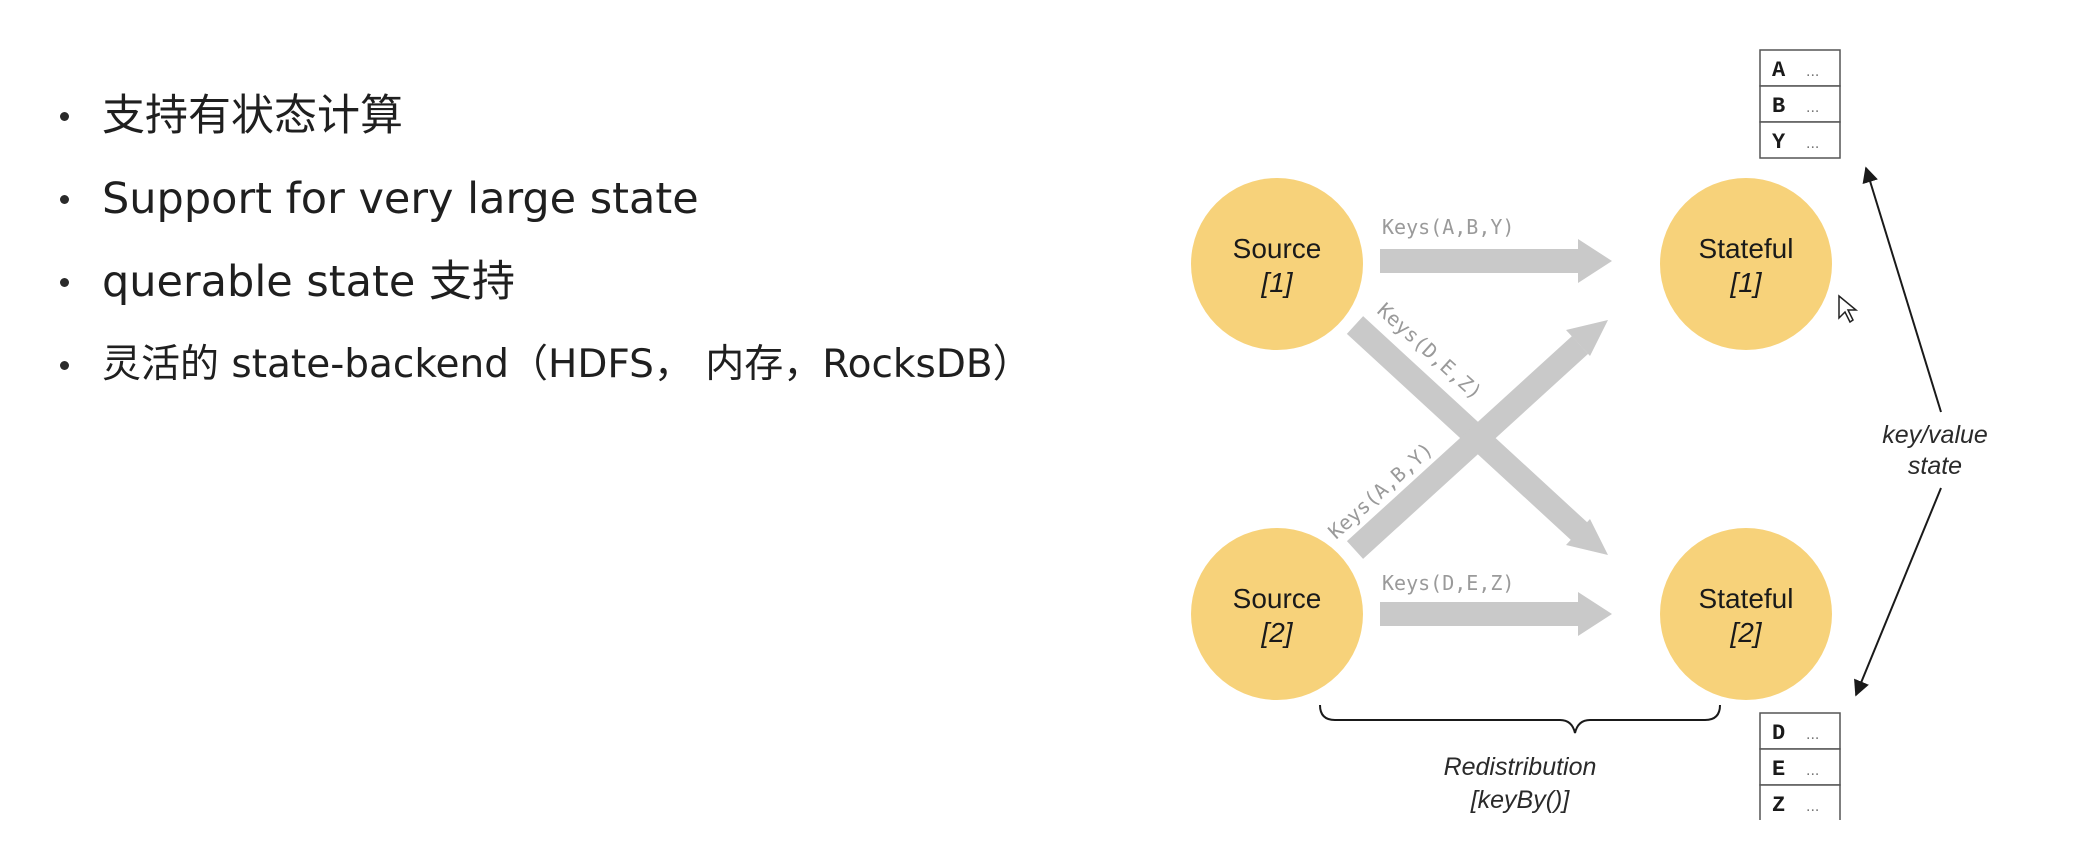 This screenshot has height=848, width=2084. I want to click on feature-text: querable state 支持, so click(308, 282).